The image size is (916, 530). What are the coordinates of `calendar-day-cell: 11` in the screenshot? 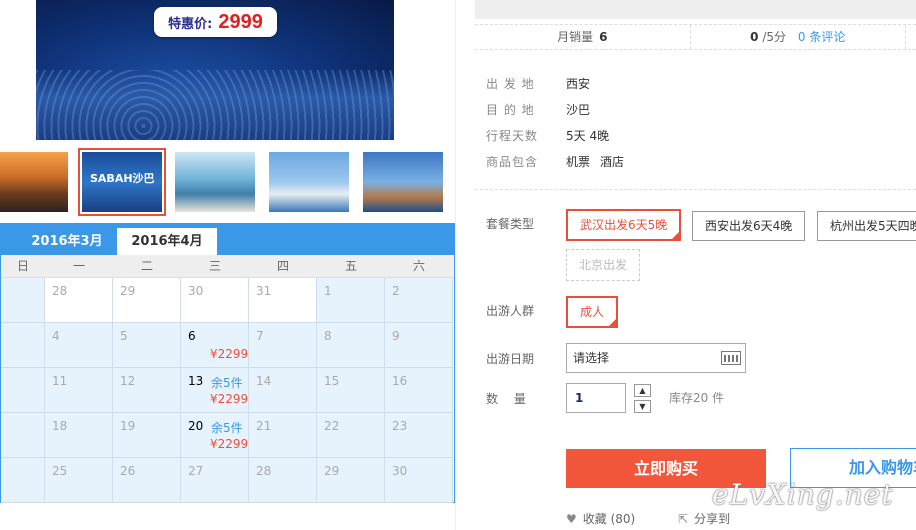 It's located at (79, 390).